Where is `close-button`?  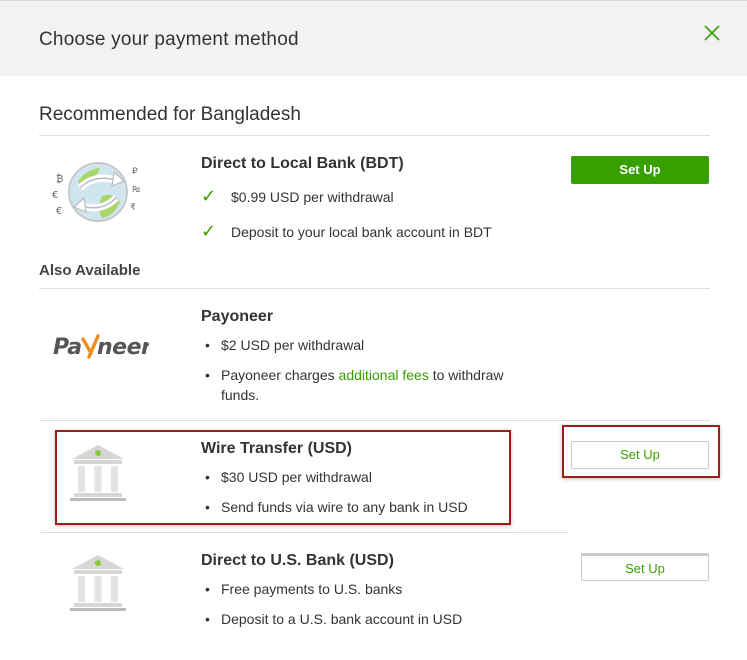
close-button is located at coordinates (712, 33).